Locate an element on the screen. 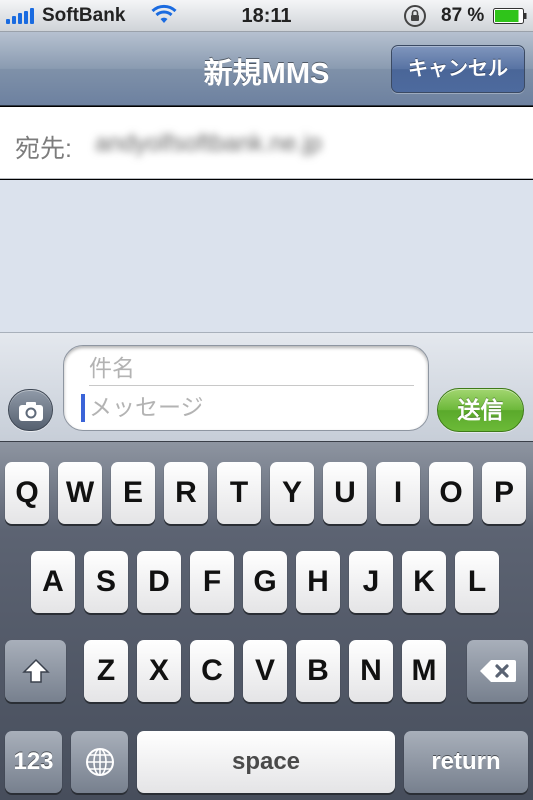 The image size is (533, 800). rotation-lock-icon is located at coordinates (415, 16).